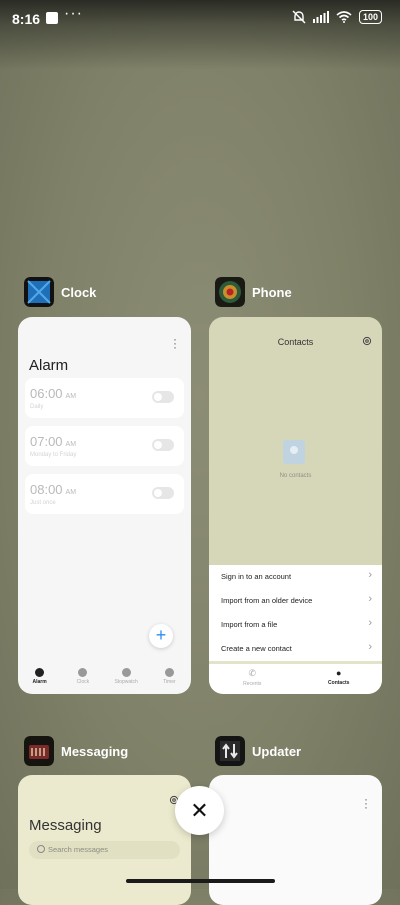 This screenshot has width=400, height=905. What do you see at coordinates (43, 503) in the screenshot?
I see `alarm-repeat-label: Just once` at bounding box center [43, 503].